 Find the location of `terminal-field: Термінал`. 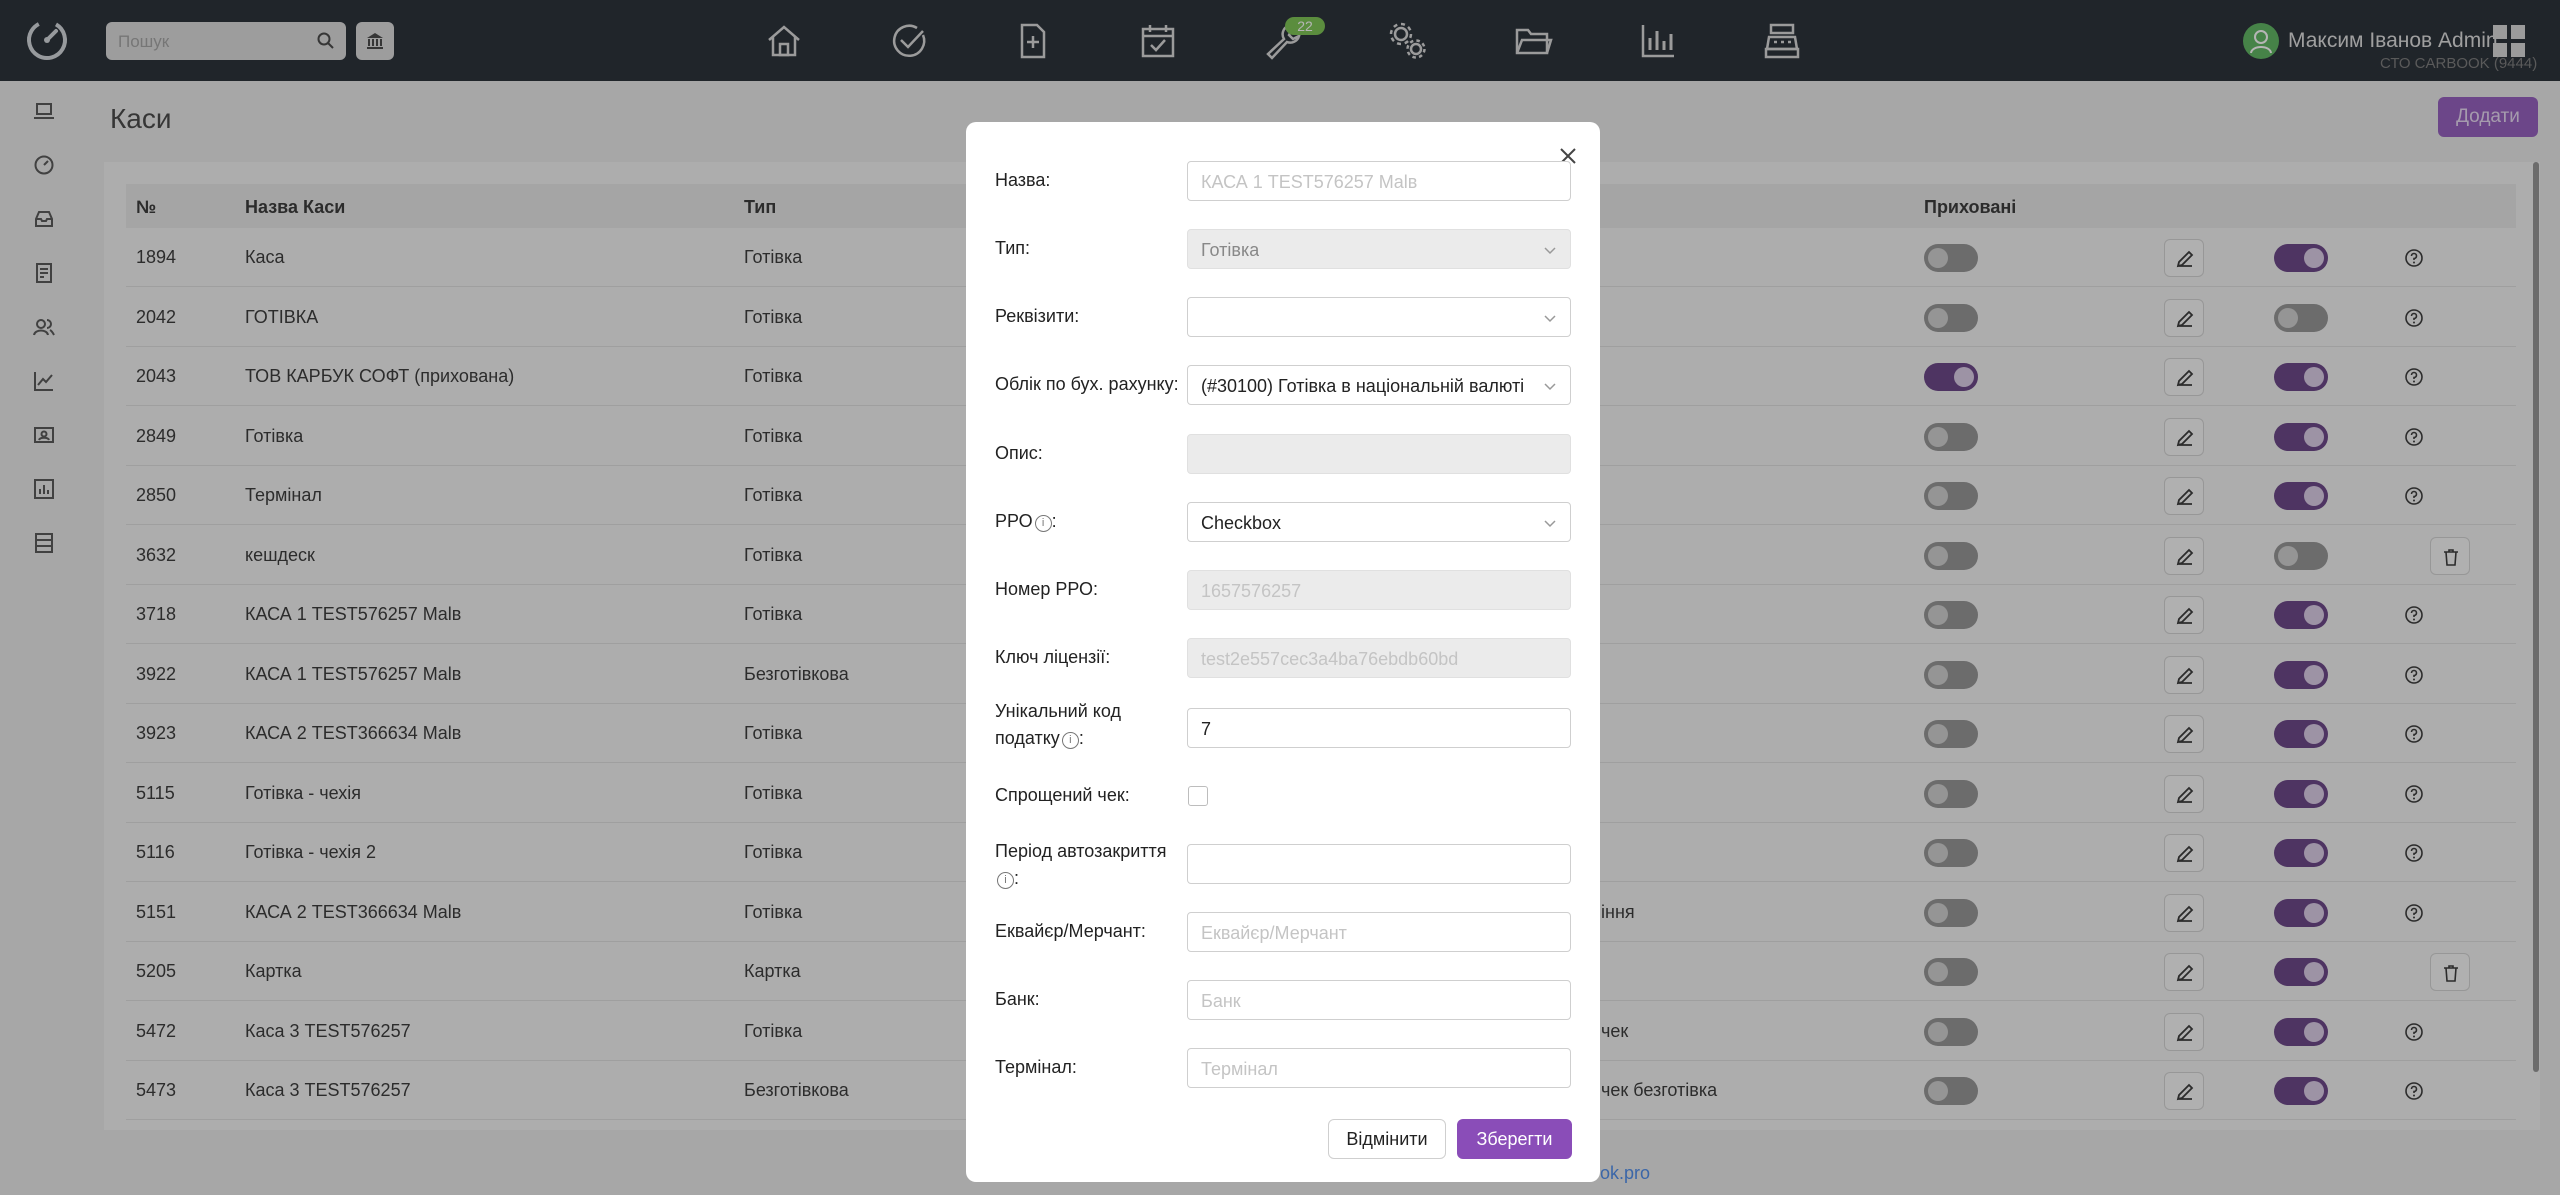

terminal-field: Термінал is located at coordinates (1379, 1068).